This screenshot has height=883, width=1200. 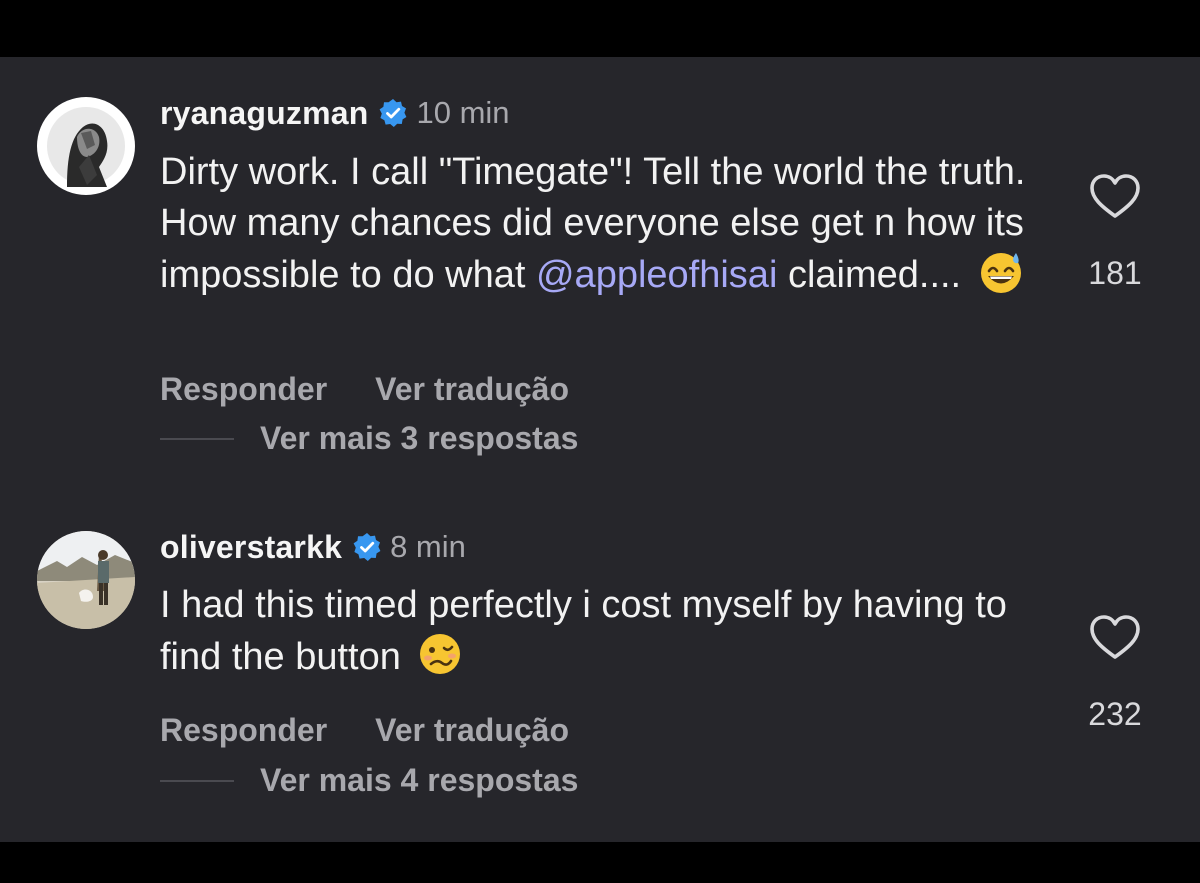 I want to click on like-count: 181, so click(x=1115, y=273).